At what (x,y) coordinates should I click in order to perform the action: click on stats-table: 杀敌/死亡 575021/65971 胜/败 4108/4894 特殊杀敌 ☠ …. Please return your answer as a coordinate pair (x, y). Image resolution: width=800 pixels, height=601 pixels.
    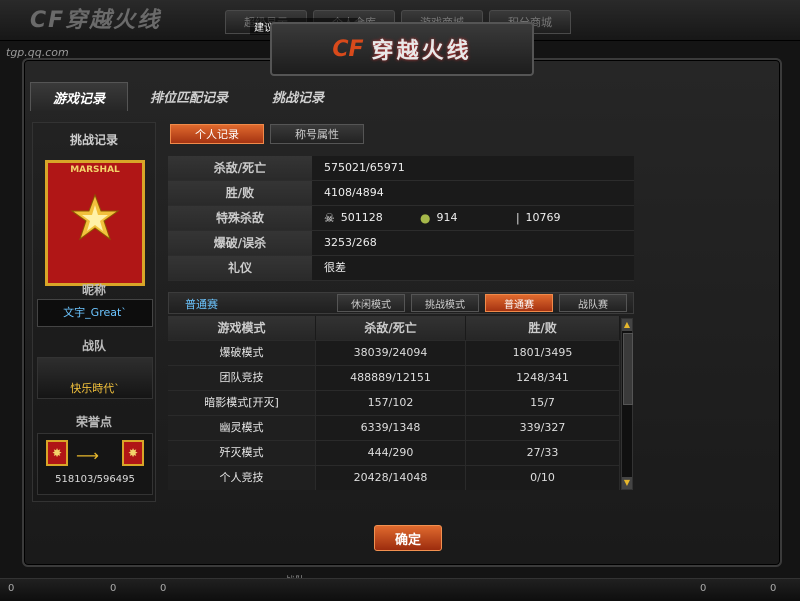
    Looking at the image, I should click on (401, 218).